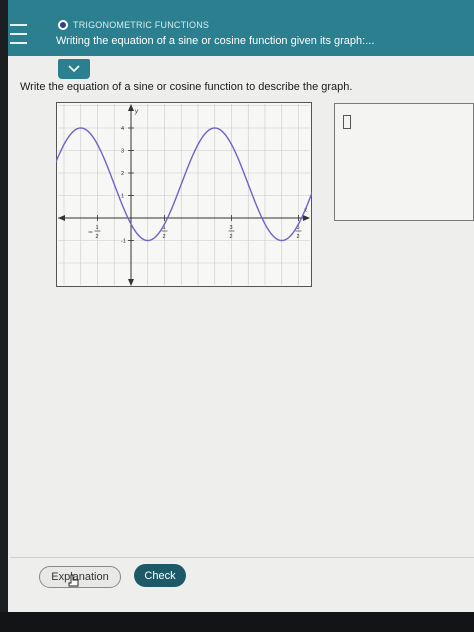 Image resolution: width=474 pixels, height=632 pixels. I want to click on topic-row: TRIGONOMETRIC FUNCTIONS, so click(133, 25).